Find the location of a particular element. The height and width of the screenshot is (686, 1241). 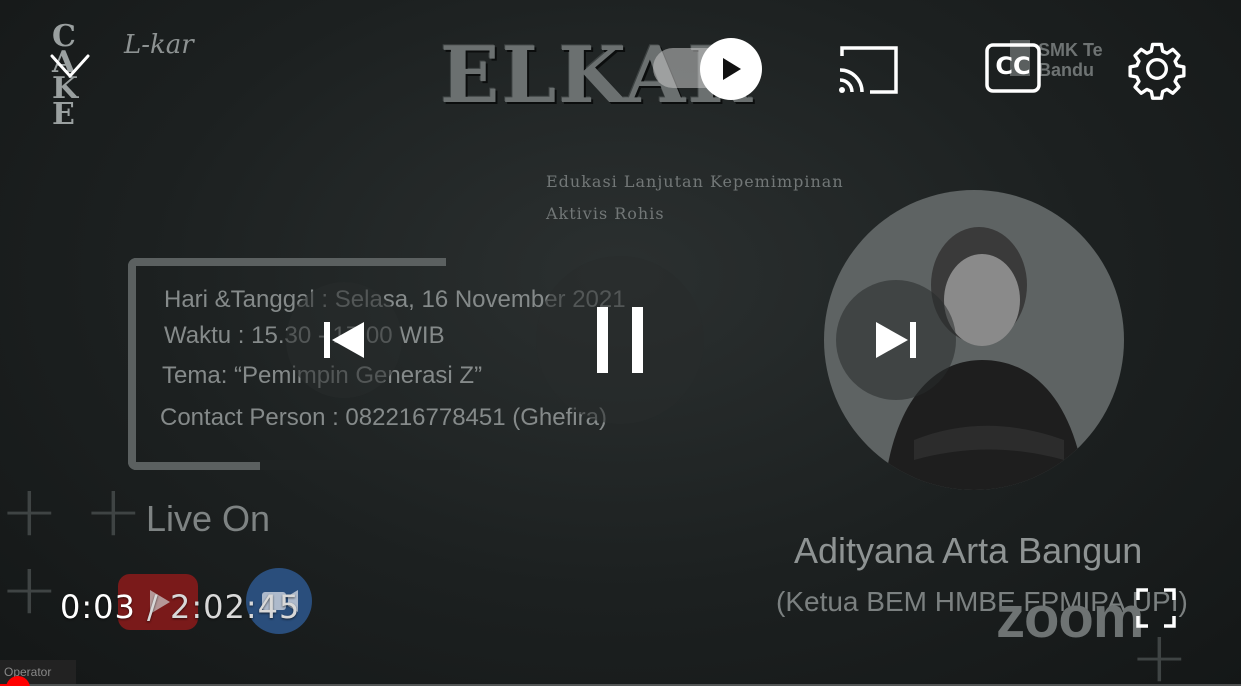

current-time: 0:03 is located at coordinates (98, 607).